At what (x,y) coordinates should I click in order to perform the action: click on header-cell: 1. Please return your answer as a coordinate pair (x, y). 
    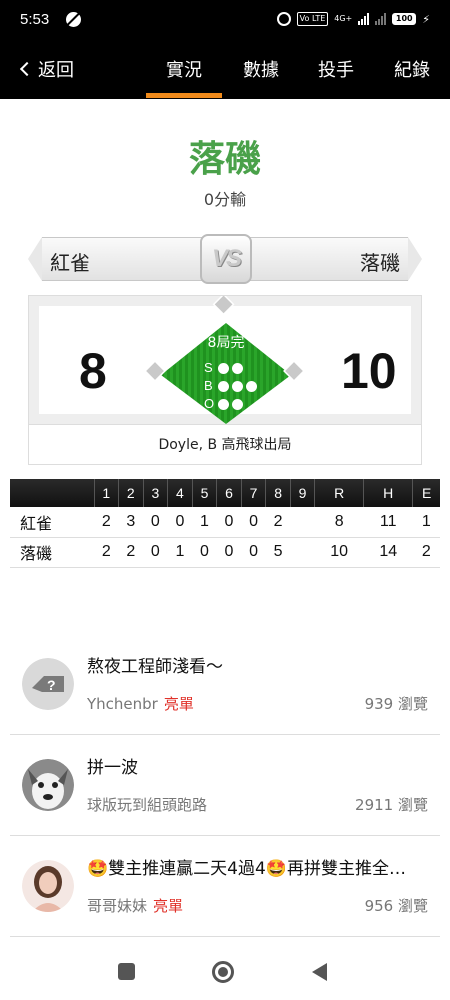
    Looking at the image, I should click on (107, 493).